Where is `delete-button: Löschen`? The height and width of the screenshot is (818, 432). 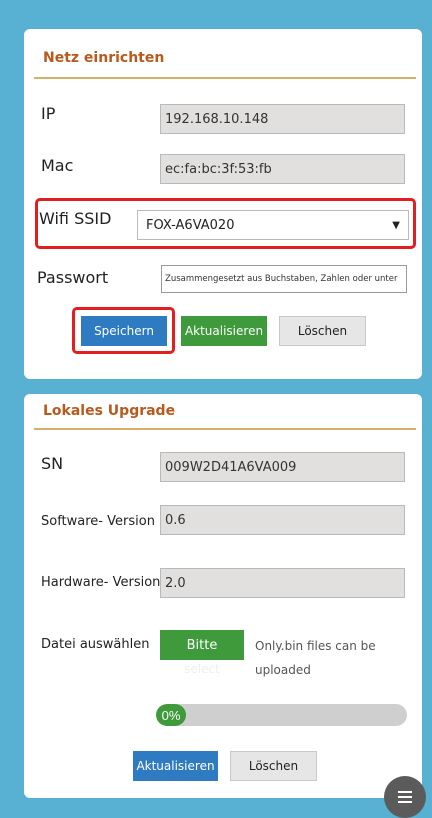
delete-button: Löschen is located at coordinates (322, 331).